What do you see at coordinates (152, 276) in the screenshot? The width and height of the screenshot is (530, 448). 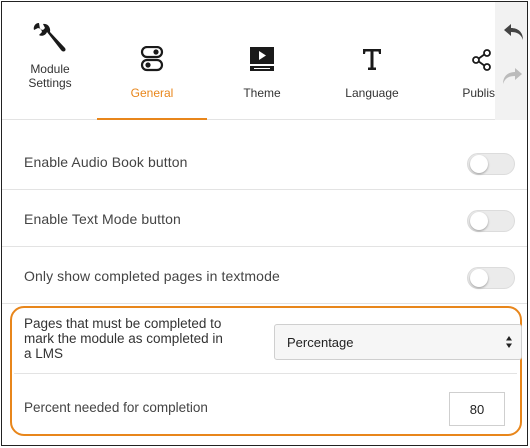 I see `setting-label-completed-pages: Only show completed pages in textmode` at bounding box center [152, 276].